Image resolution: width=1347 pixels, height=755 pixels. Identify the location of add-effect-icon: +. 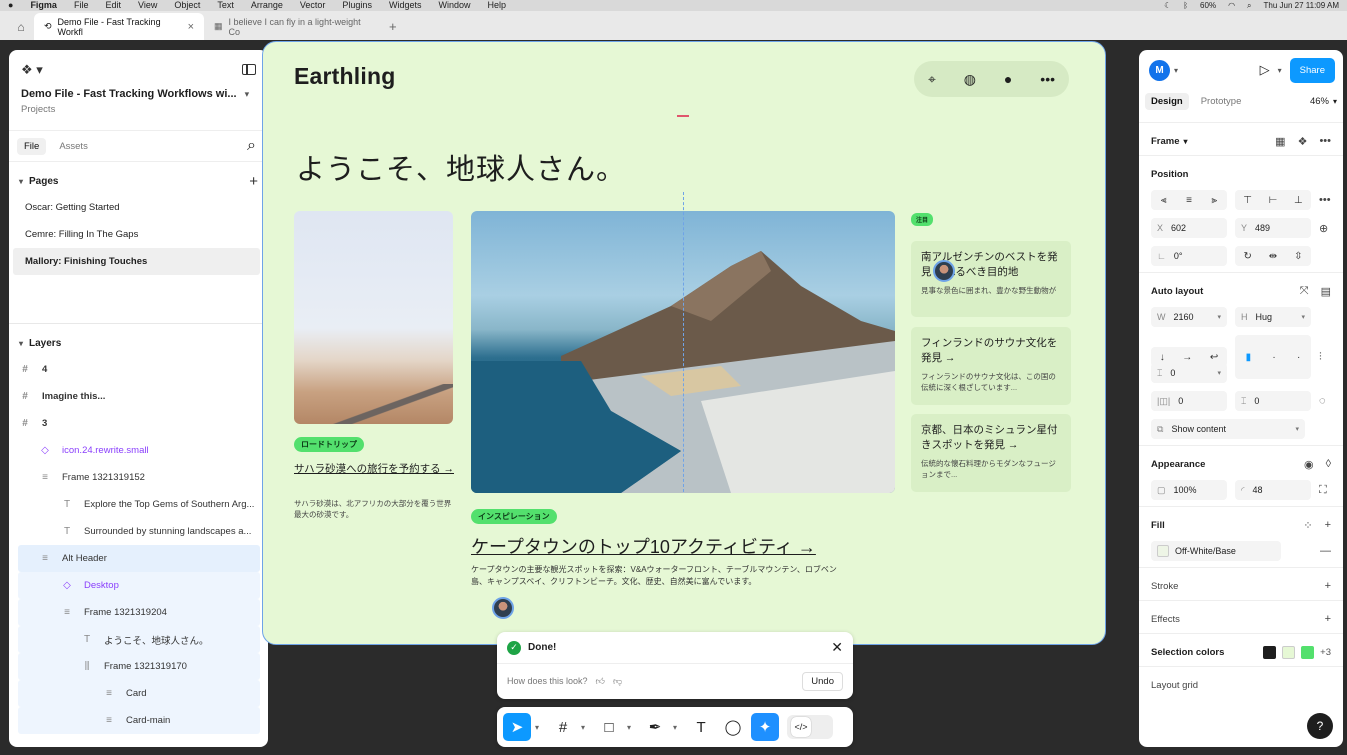
(1328, 619).